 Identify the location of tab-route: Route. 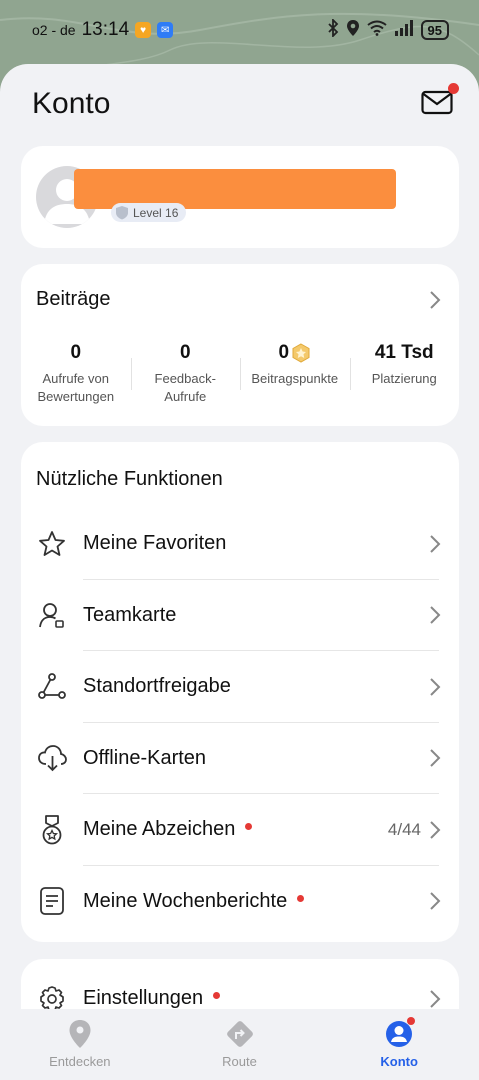
(240, 1044).